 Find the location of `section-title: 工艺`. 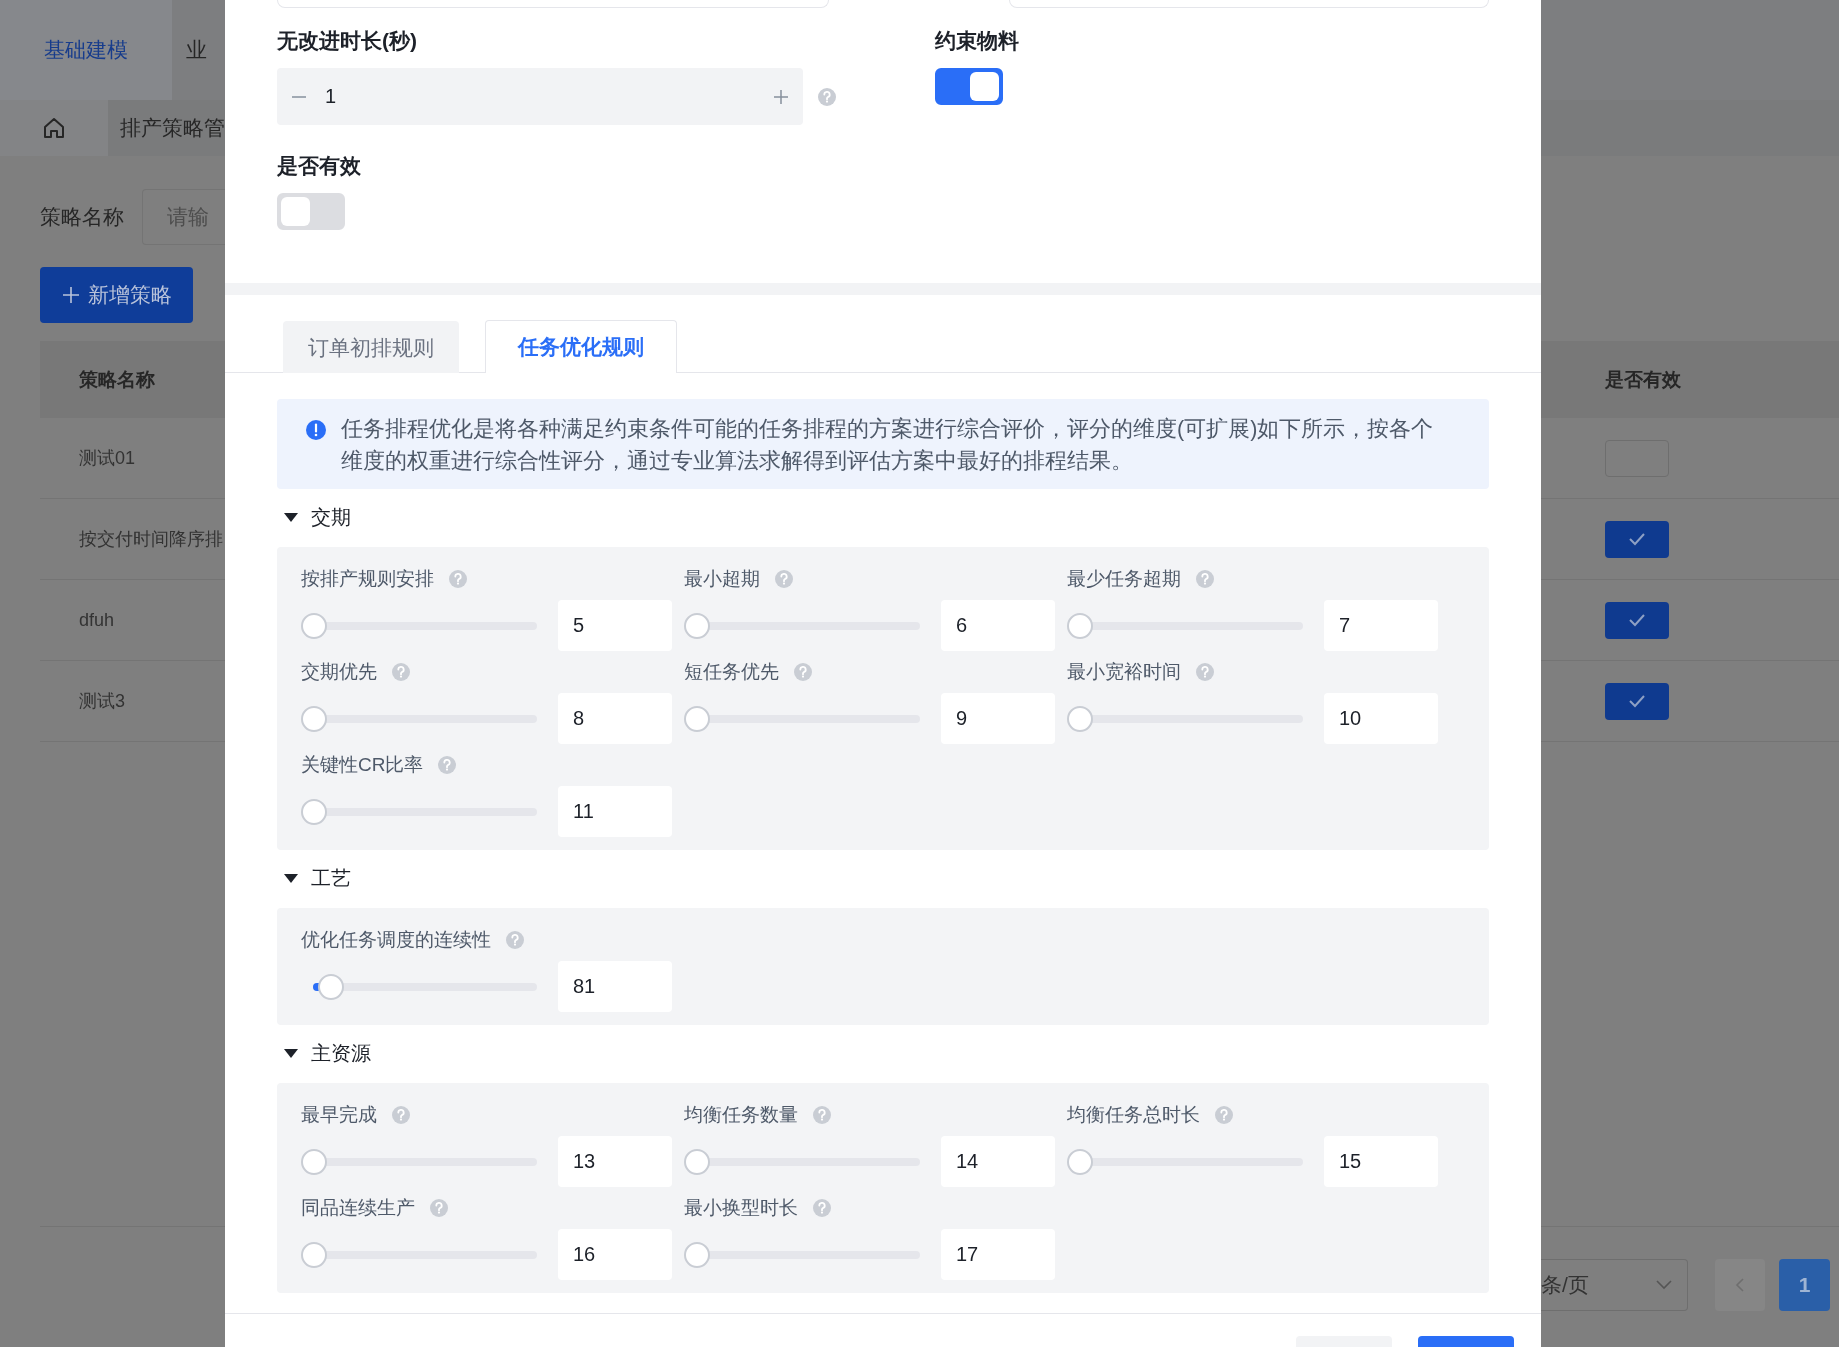

section-title: 工艺 is located at coordinates (331, 878).